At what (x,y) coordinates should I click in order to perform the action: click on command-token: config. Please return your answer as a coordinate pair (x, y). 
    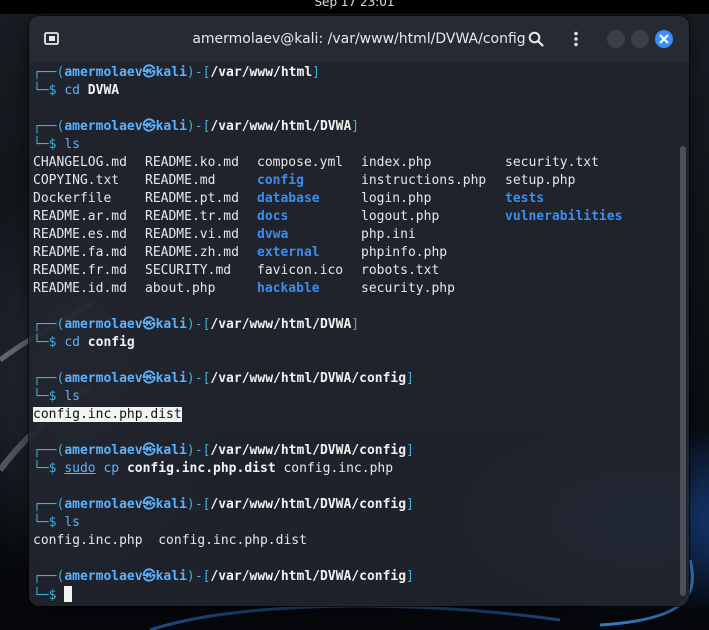
    Looking at the image, I should click on (111, 342).